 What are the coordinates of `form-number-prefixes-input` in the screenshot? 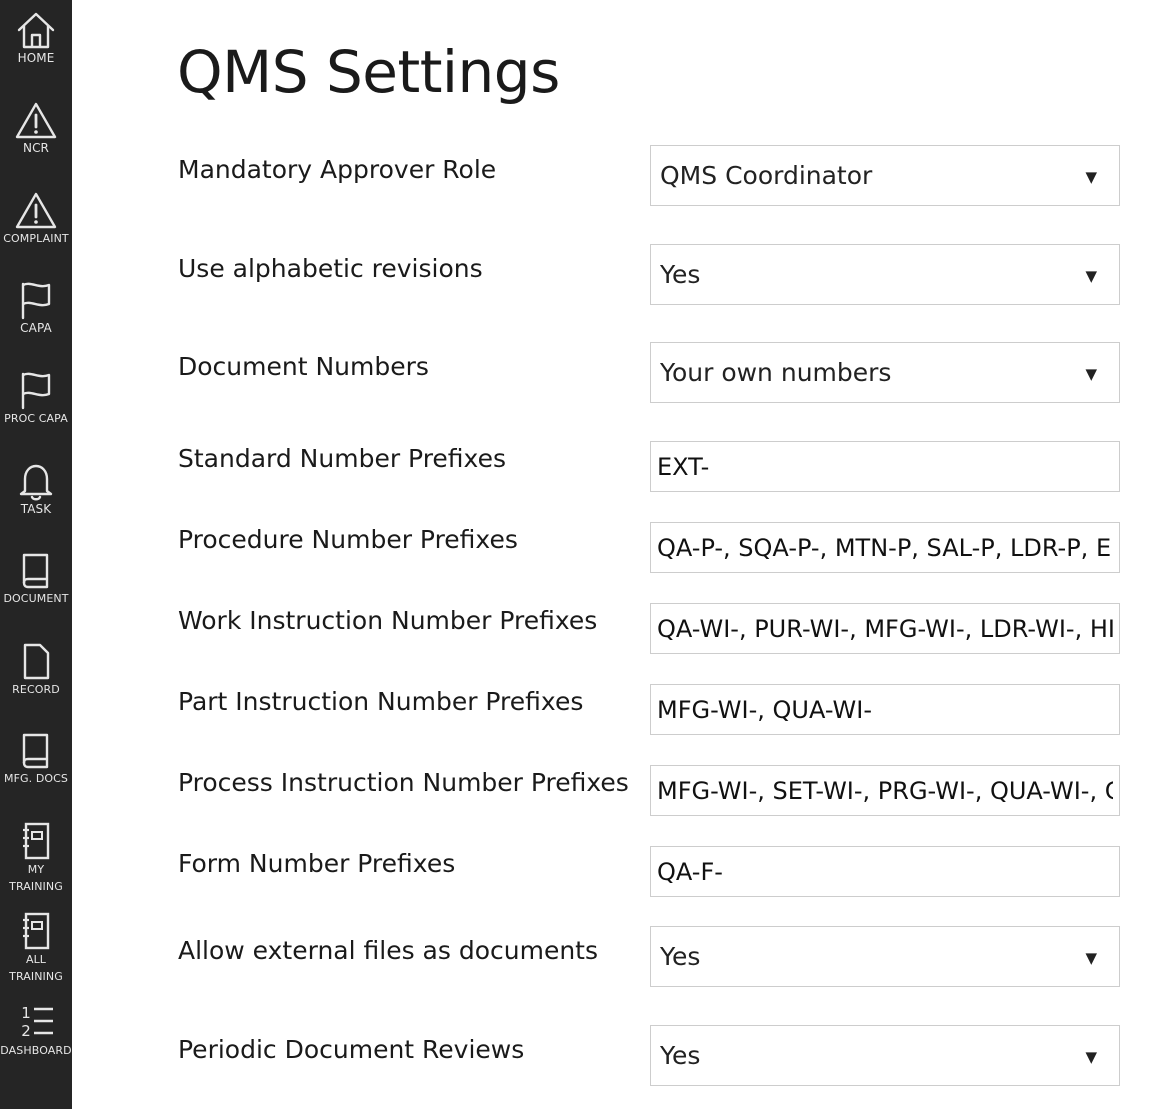 It's located at (882, 871).